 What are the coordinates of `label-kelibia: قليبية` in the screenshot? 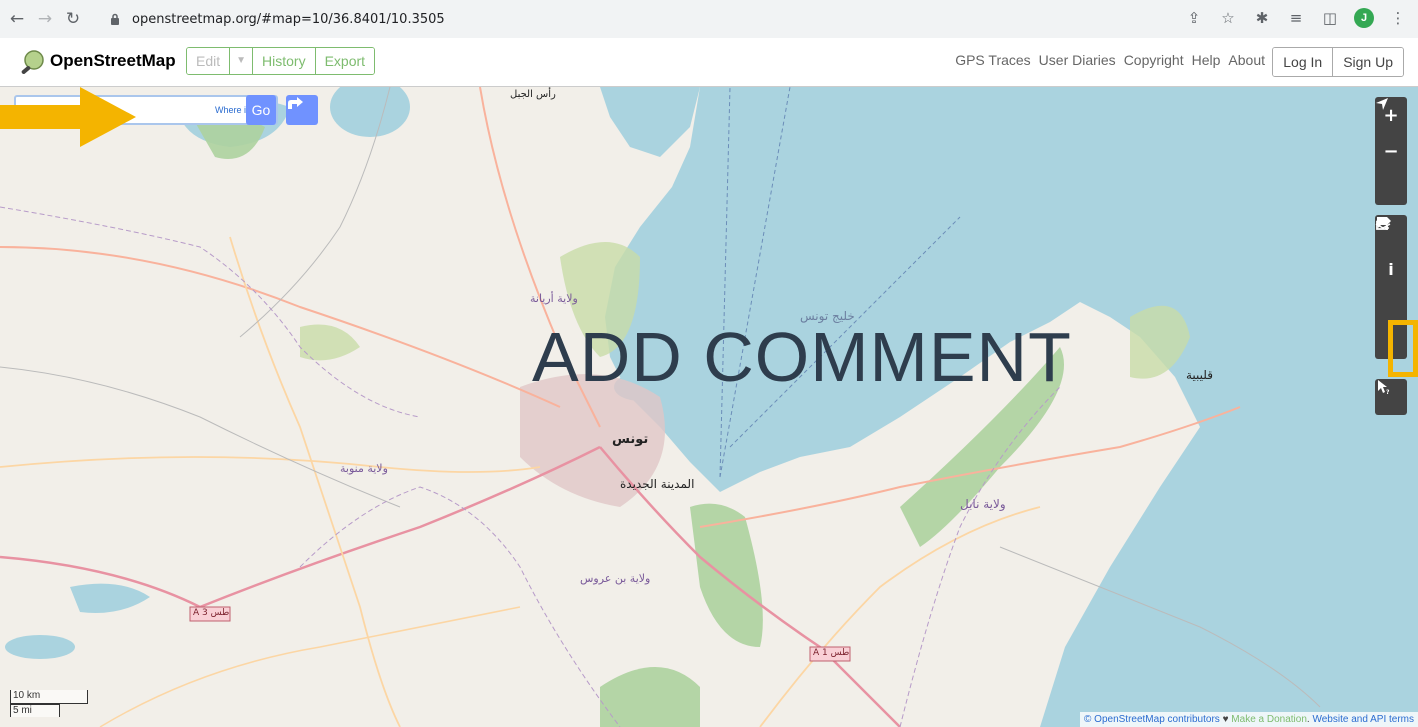 It's located at (1200, 375).